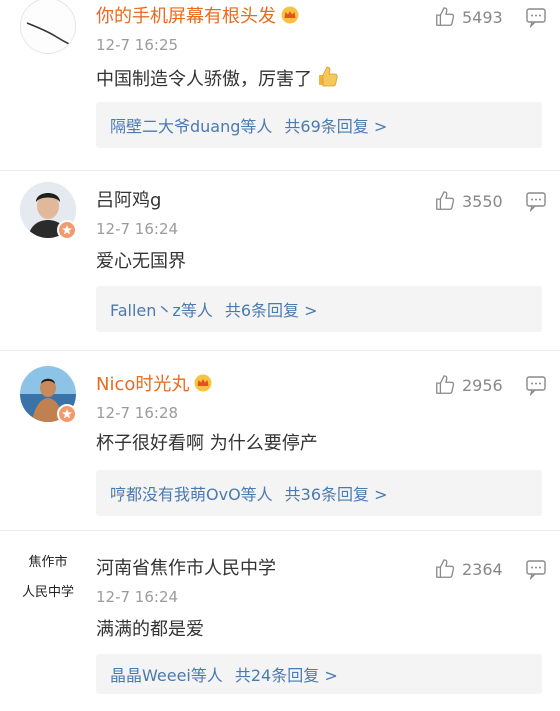 The width and height of the screenshot is (560, 711). Describe the element at coordinates (137, 413) in the screenshot. I see `comment-time: 12-7 16:28` at that location.